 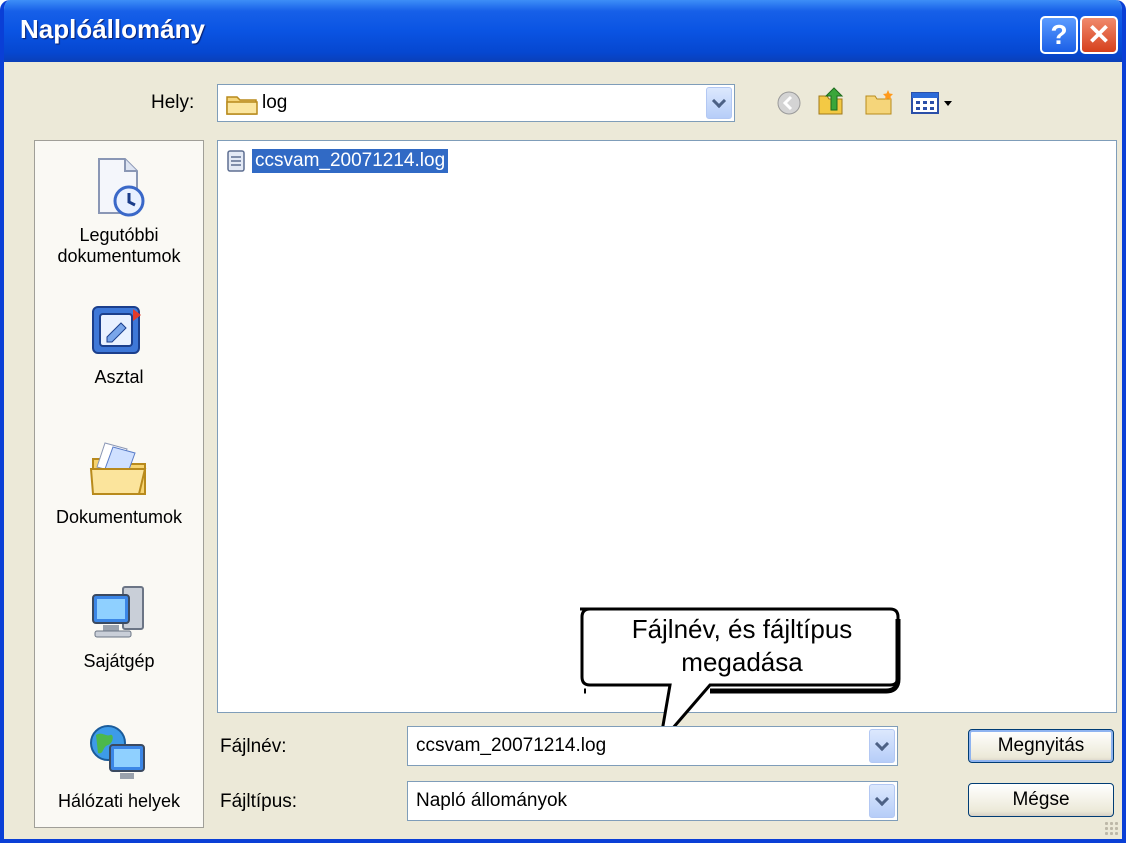 I want to click on open-button: Megnyitás, so click(x=1041, y=746).